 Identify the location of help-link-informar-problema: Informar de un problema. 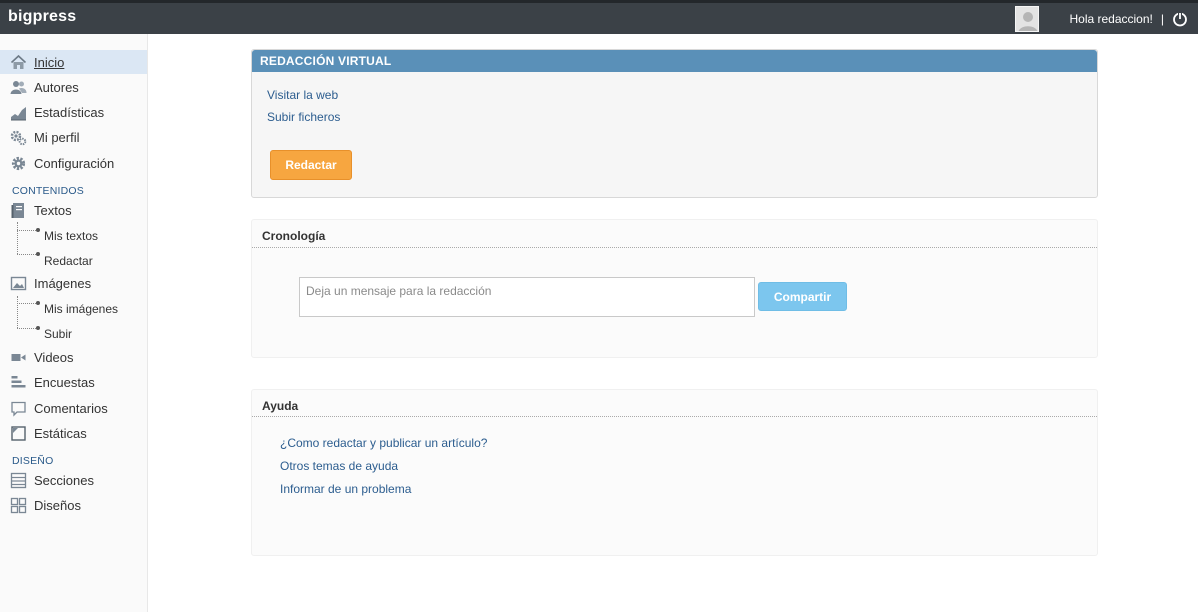
(345, 489).